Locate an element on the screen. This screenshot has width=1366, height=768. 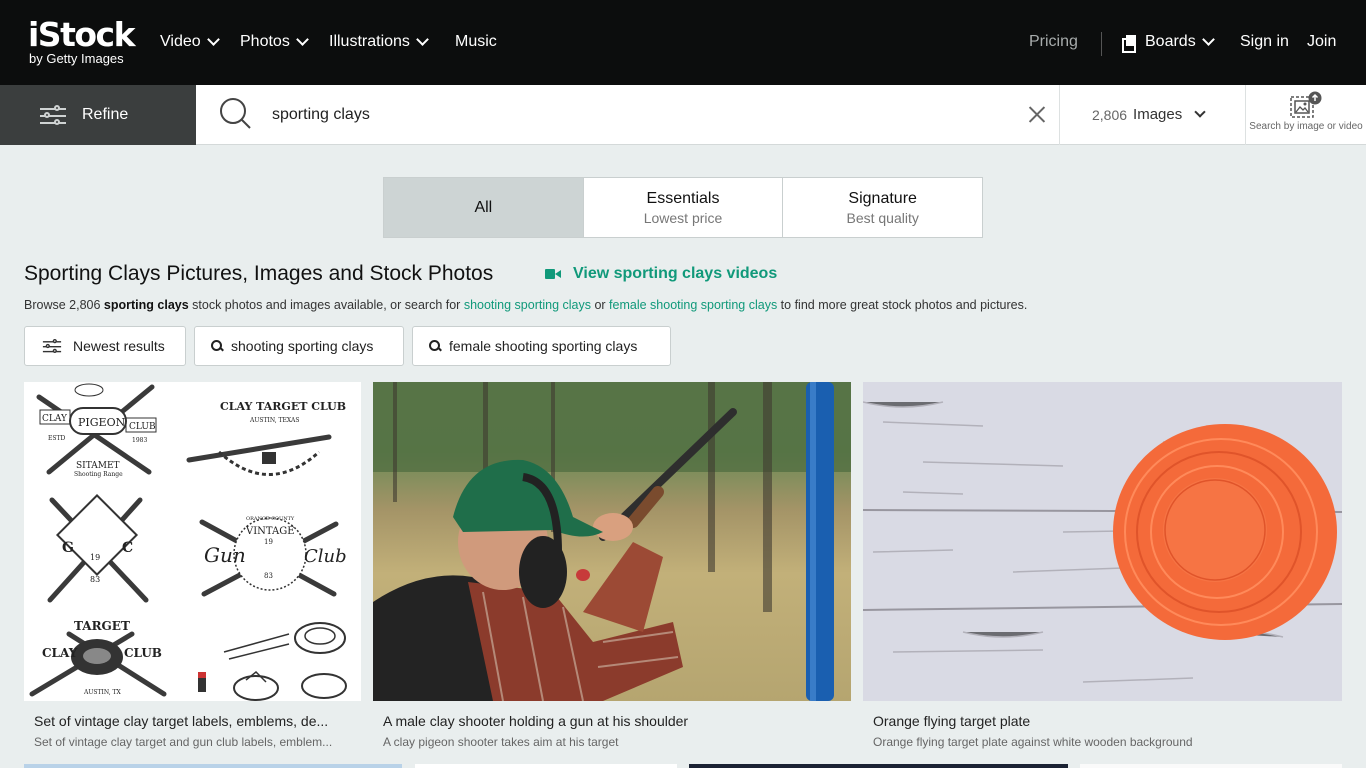
result-image-shooter is located at coordinates (612, 541).